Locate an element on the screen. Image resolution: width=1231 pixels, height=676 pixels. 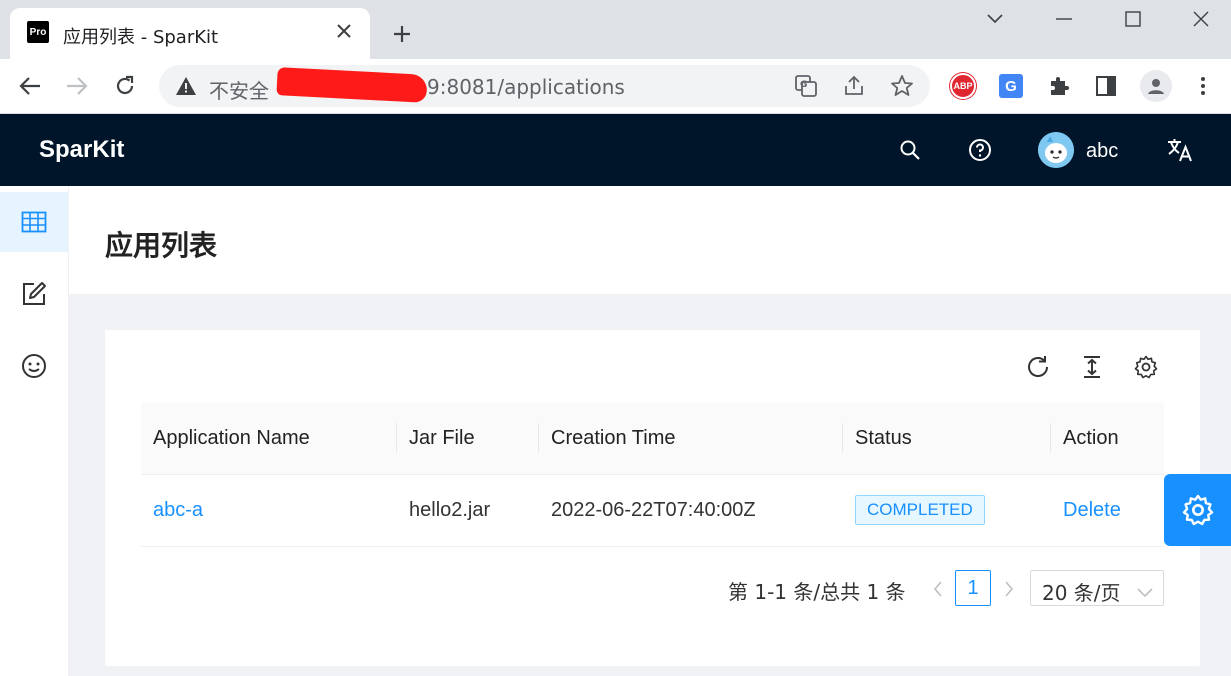
side-panel-icon is located at coordinates (1106, 86).